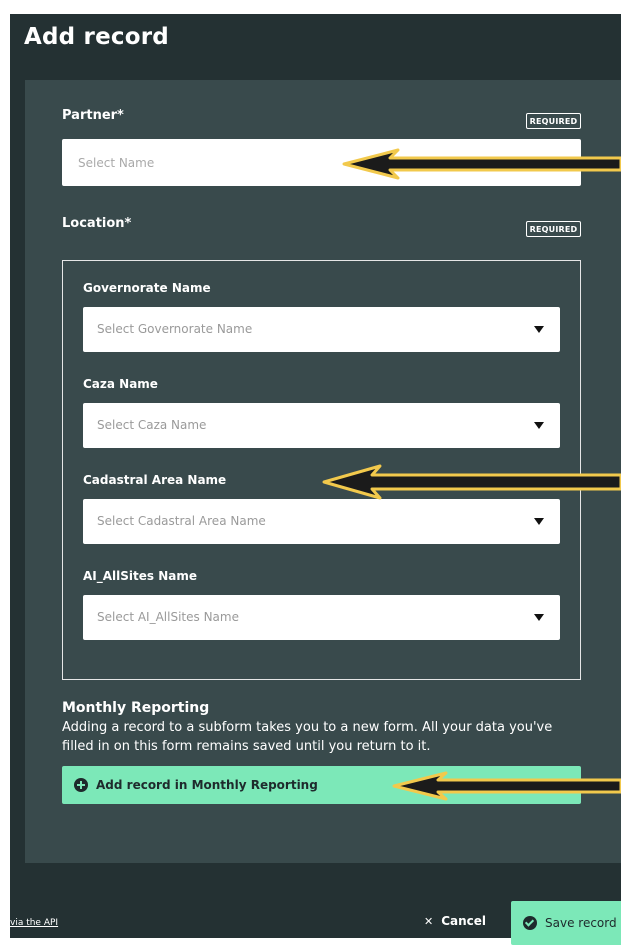 Image resolution: width=621 pixels, height=945 pixels. Describe the element at coordinates (530, 923) in the screenshot. I see `check-circle-icon` at that location.